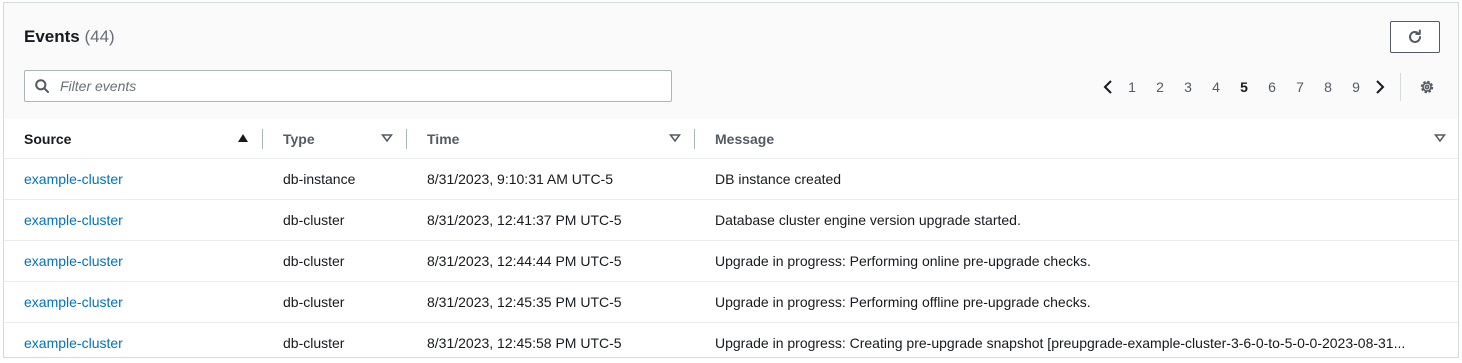  What do you see at coordinates (1076, 179) in the screenshot?
I see `message-cell: DB instance created` at bounding box center [1076, 179].